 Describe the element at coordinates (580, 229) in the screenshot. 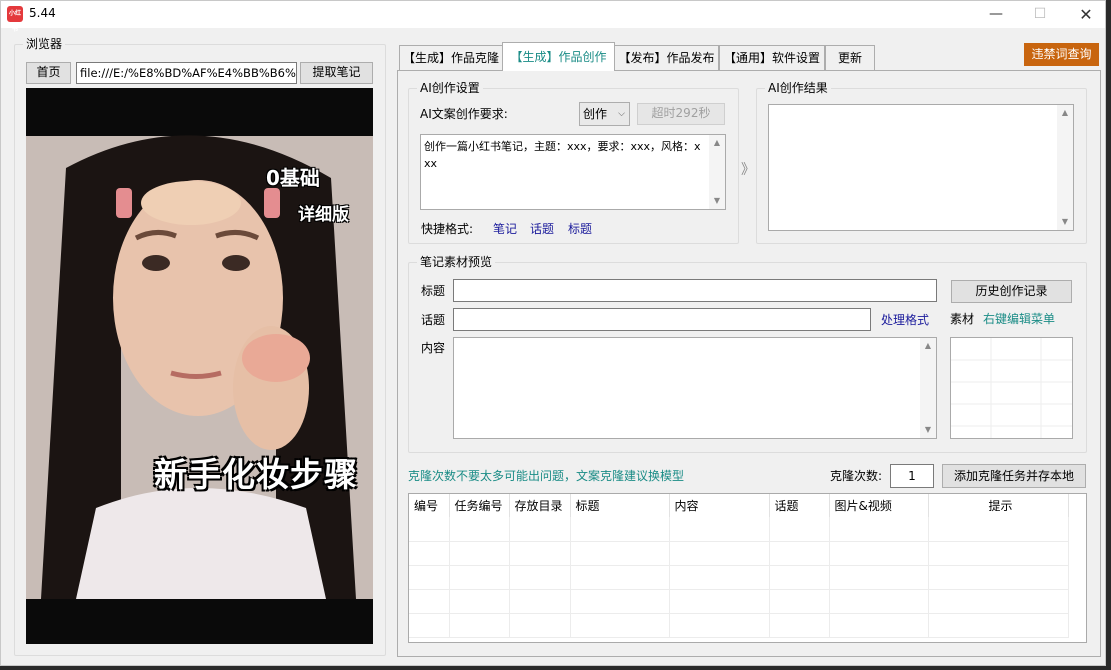

I see `quick-link-title: 标题` at that location.